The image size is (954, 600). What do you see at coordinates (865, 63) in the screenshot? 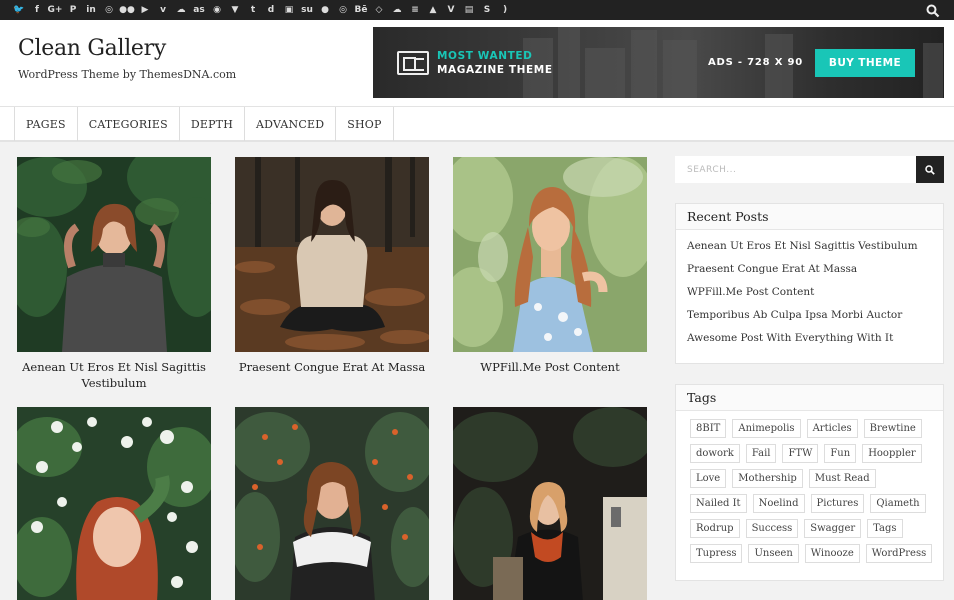
I see `buy-theme-button: BUY THEME` at bounding box center [865, 63].